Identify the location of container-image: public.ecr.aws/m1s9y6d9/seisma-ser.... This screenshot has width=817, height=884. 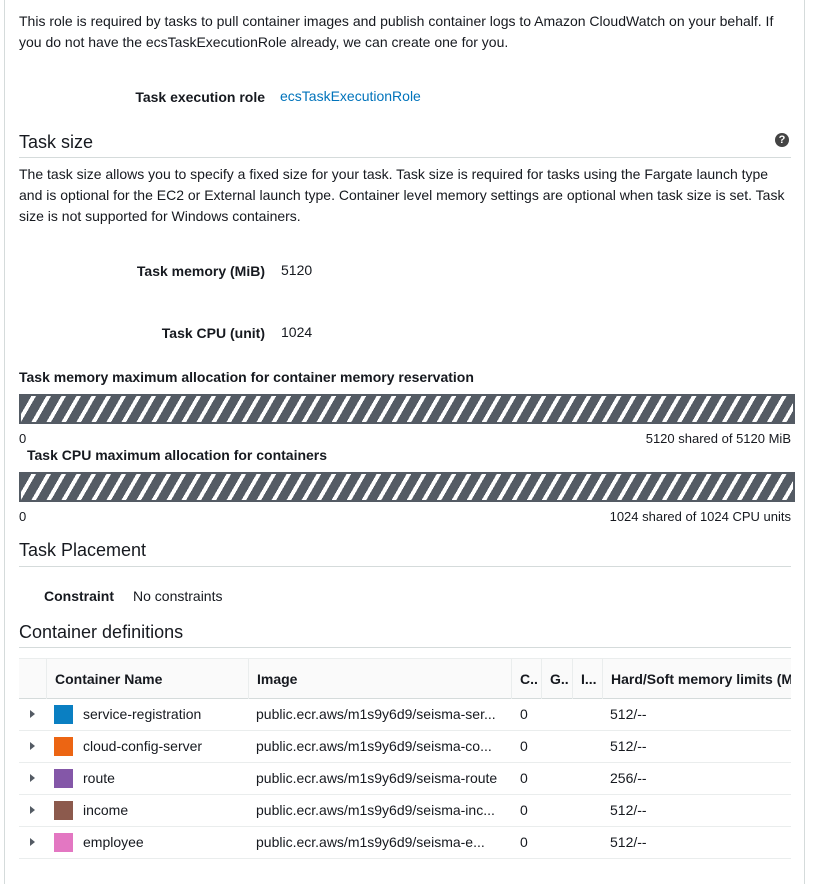
(376, 714).